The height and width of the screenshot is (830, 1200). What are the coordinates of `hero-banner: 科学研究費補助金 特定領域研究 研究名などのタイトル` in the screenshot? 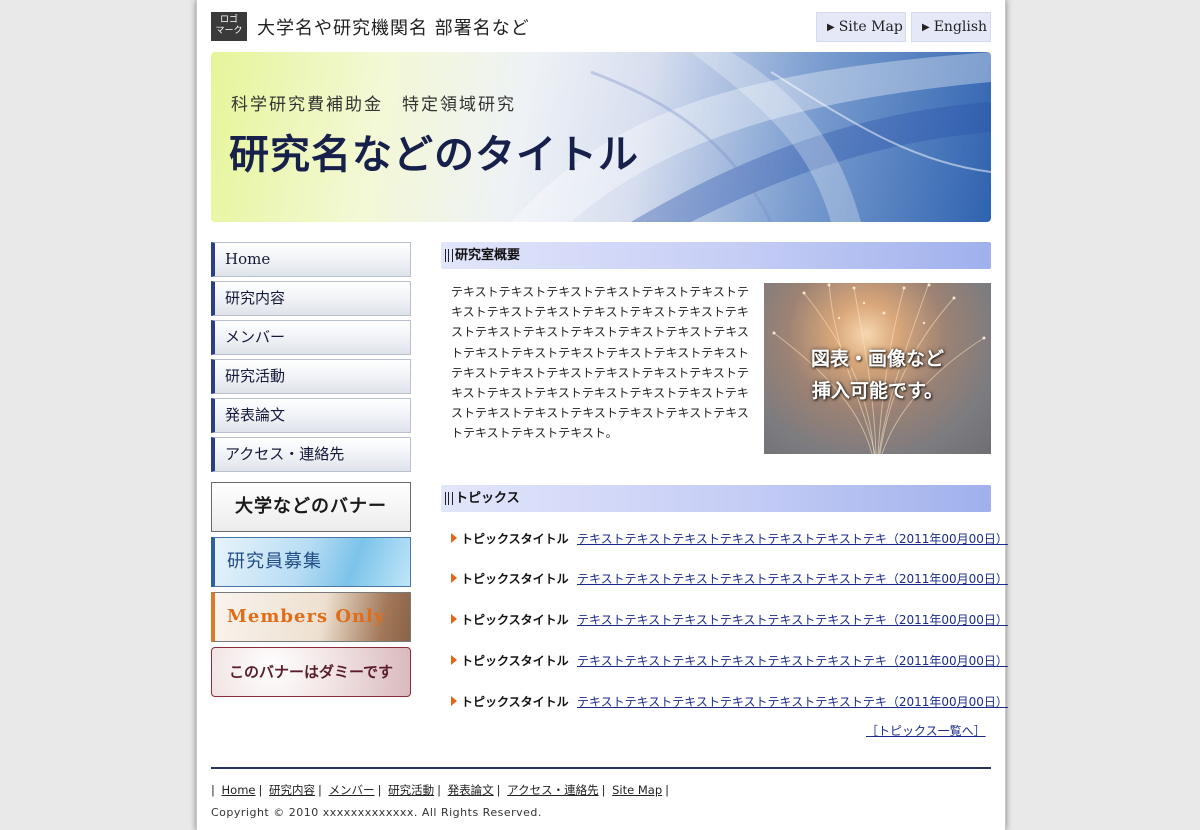 It's located at (601, 137).